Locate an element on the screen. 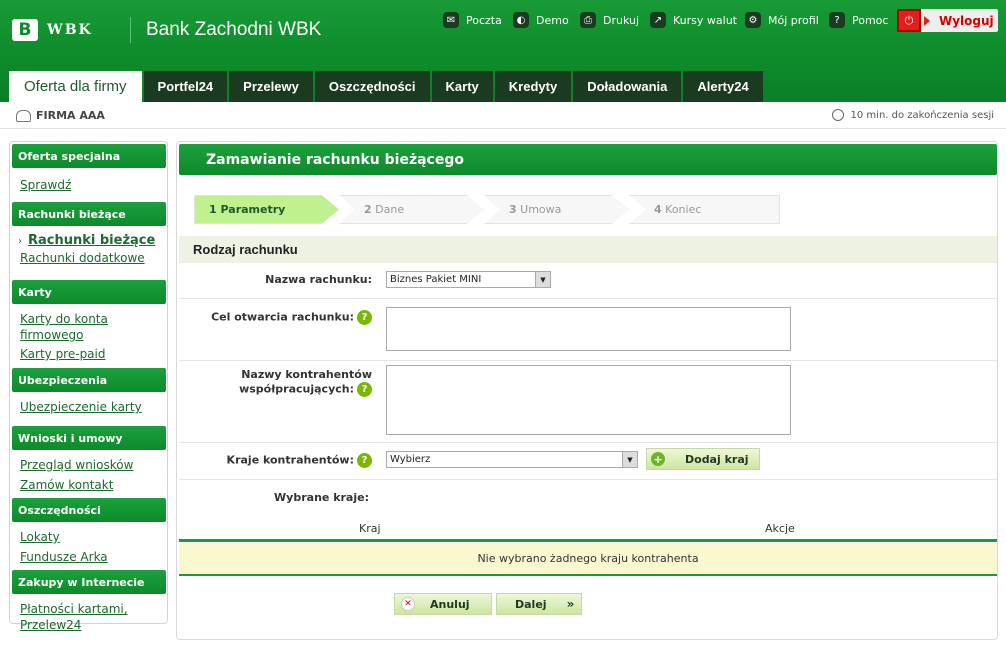  step-number: 2 is located at coordinates (368, 209).